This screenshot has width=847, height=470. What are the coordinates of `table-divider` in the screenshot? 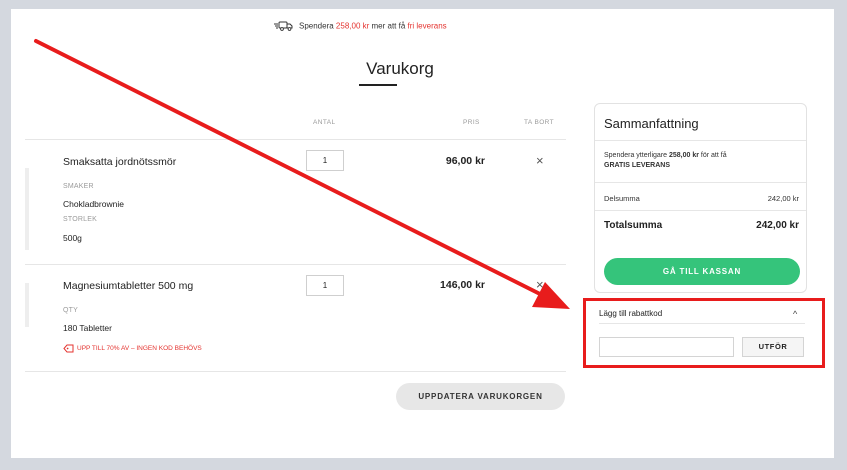 It's located at (295, 139).